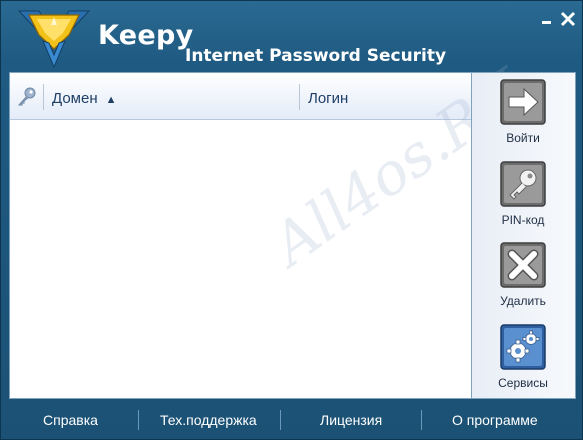  I want to click on about-link: О программе, so click(495, 420).